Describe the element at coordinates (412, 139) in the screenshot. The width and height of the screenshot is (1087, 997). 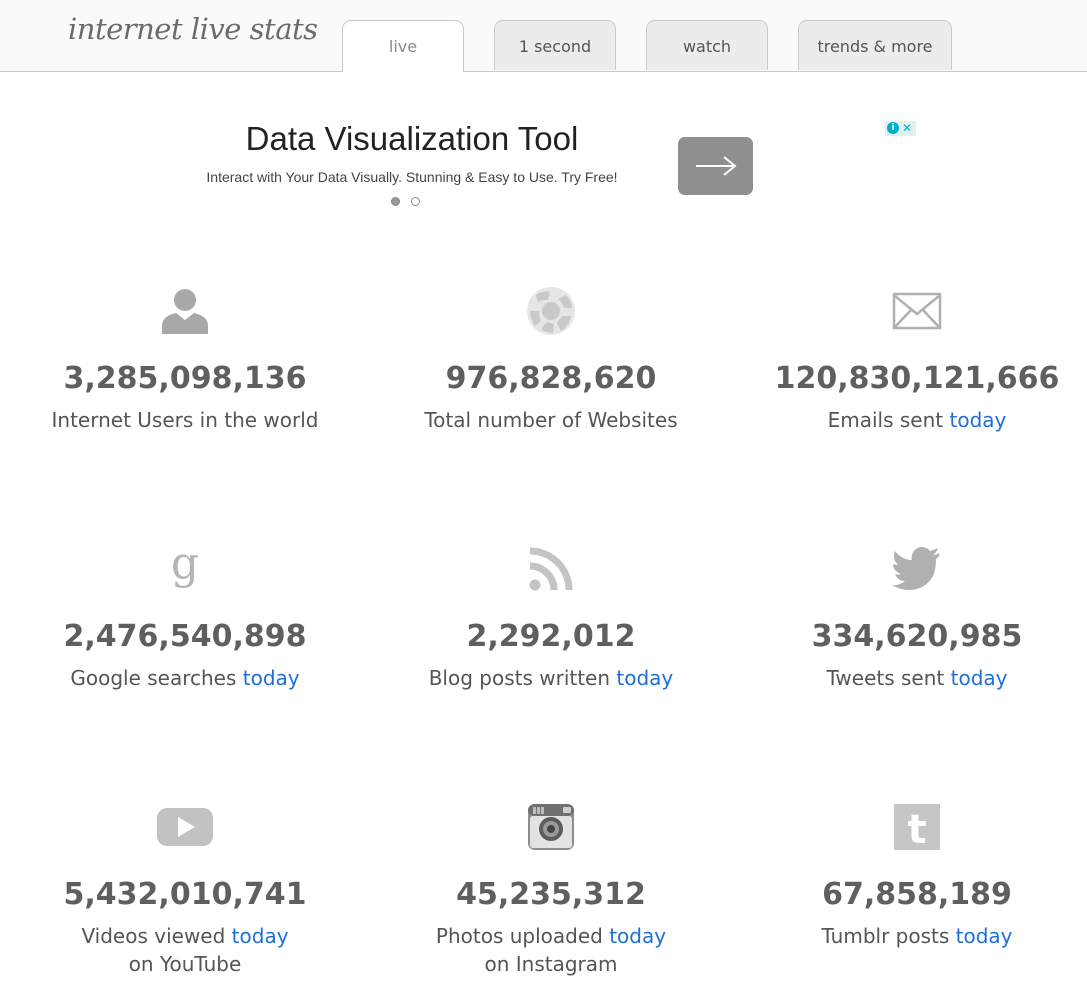
I see `ad-title: Data Visualization Tool` at that location.